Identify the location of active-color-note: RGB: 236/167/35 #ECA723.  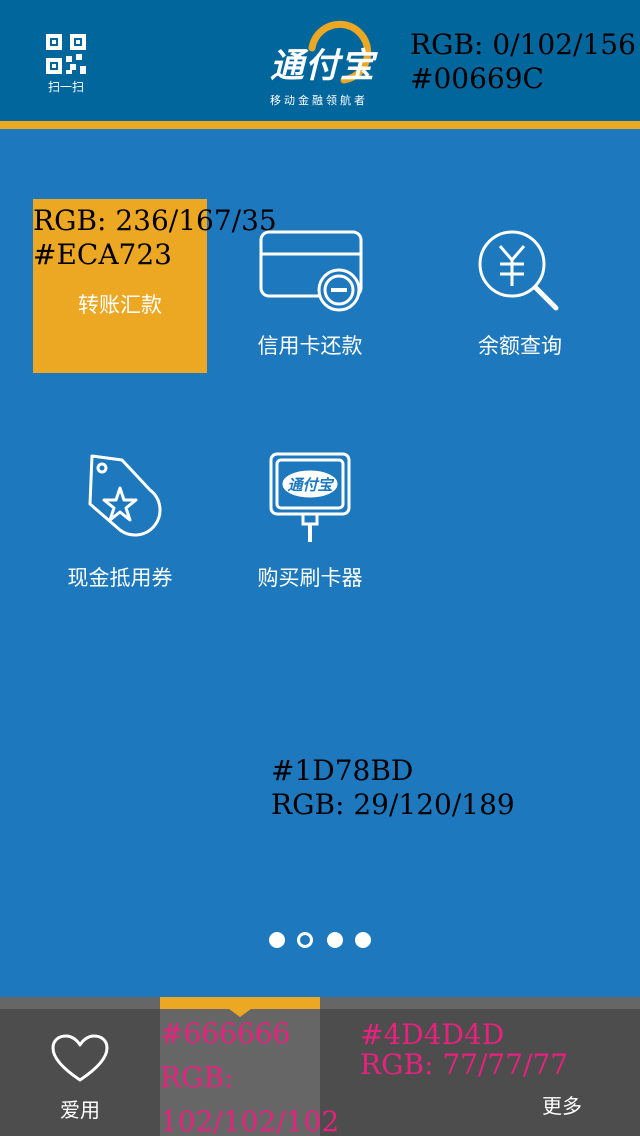
(155, 238).